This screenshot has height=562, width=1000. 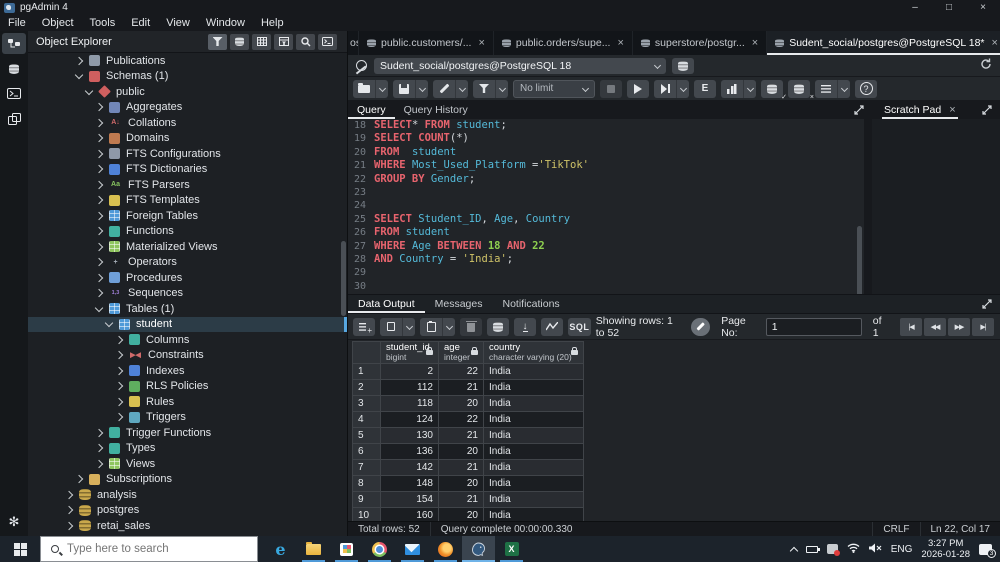 What do you see at coordinates (511, 549) in the screenshot?
I see `taskbar-app-excel: X` at bounding box center [511, 549].